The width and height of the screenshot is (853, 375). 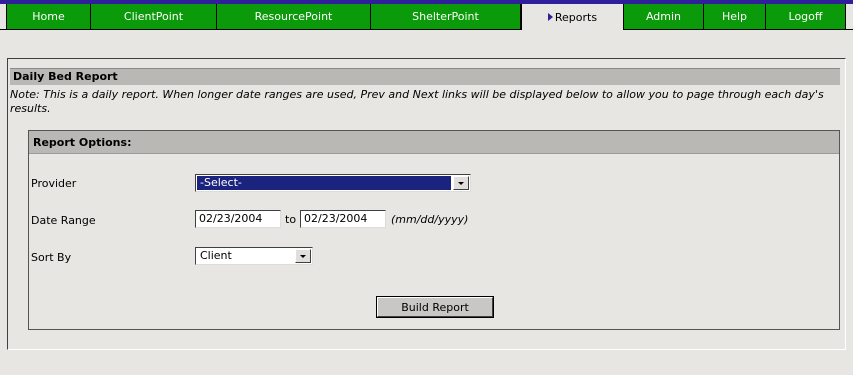 I want to click on tab-shelterpoint-label: ShelterPoint, so click(x=445, y=16).